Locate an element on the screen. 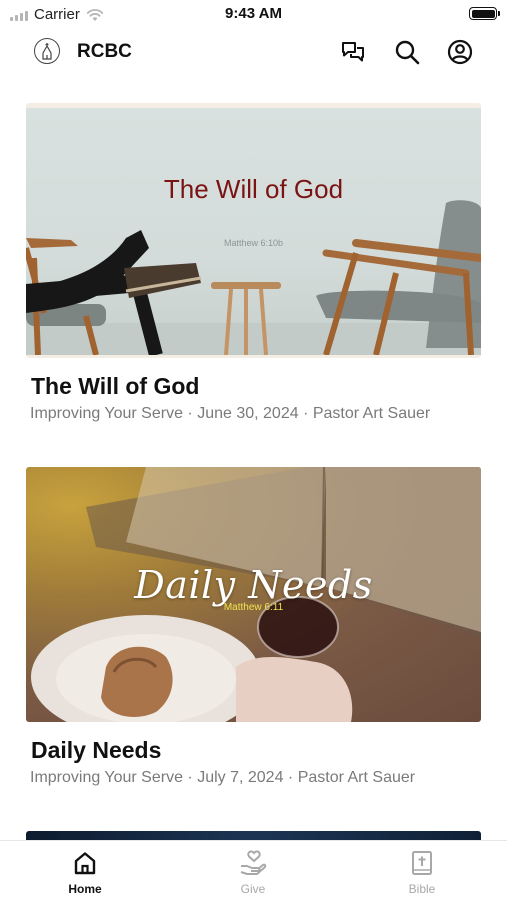 The image size is (507, 900). thumbnail-title: The Will of God is located at coordinates (253, 189).